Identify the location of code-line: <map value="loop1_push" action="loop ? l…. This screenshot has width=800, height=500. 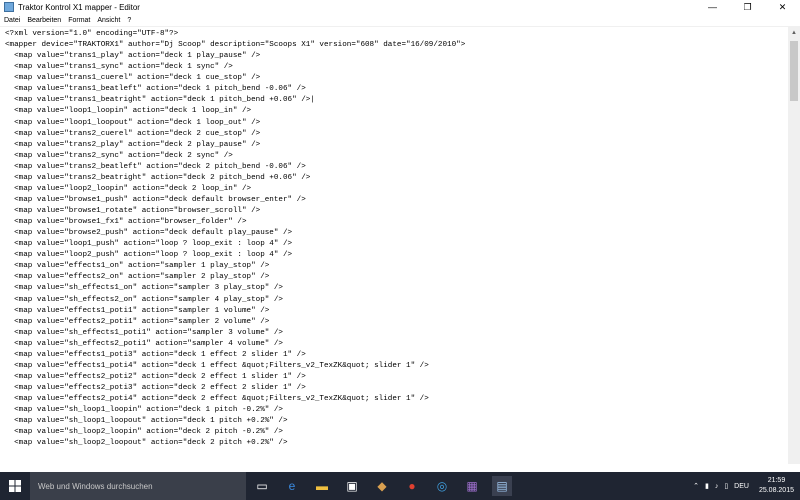
(396, 244).